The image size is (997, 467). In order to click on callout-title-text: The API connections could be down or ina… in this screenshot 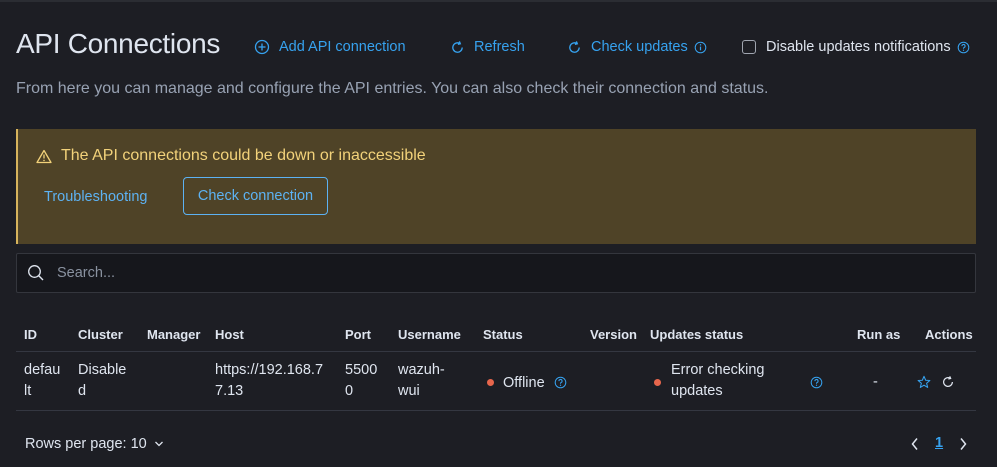, I will do `click(243, 155)`.